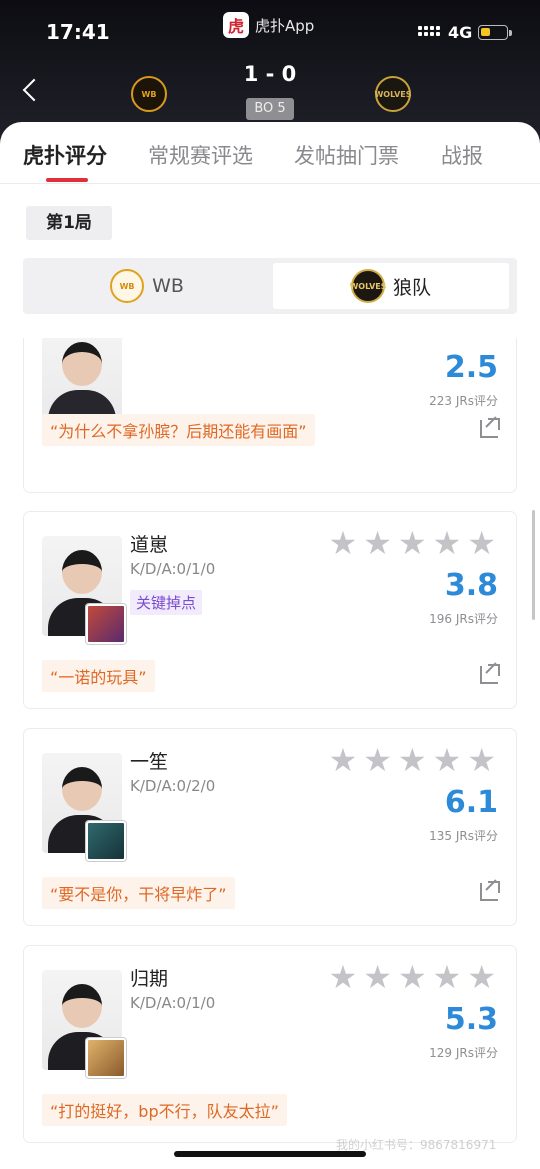  Describe the element at coordinates (429, 31) in the screenshot. I see `signal-icon` at that location.